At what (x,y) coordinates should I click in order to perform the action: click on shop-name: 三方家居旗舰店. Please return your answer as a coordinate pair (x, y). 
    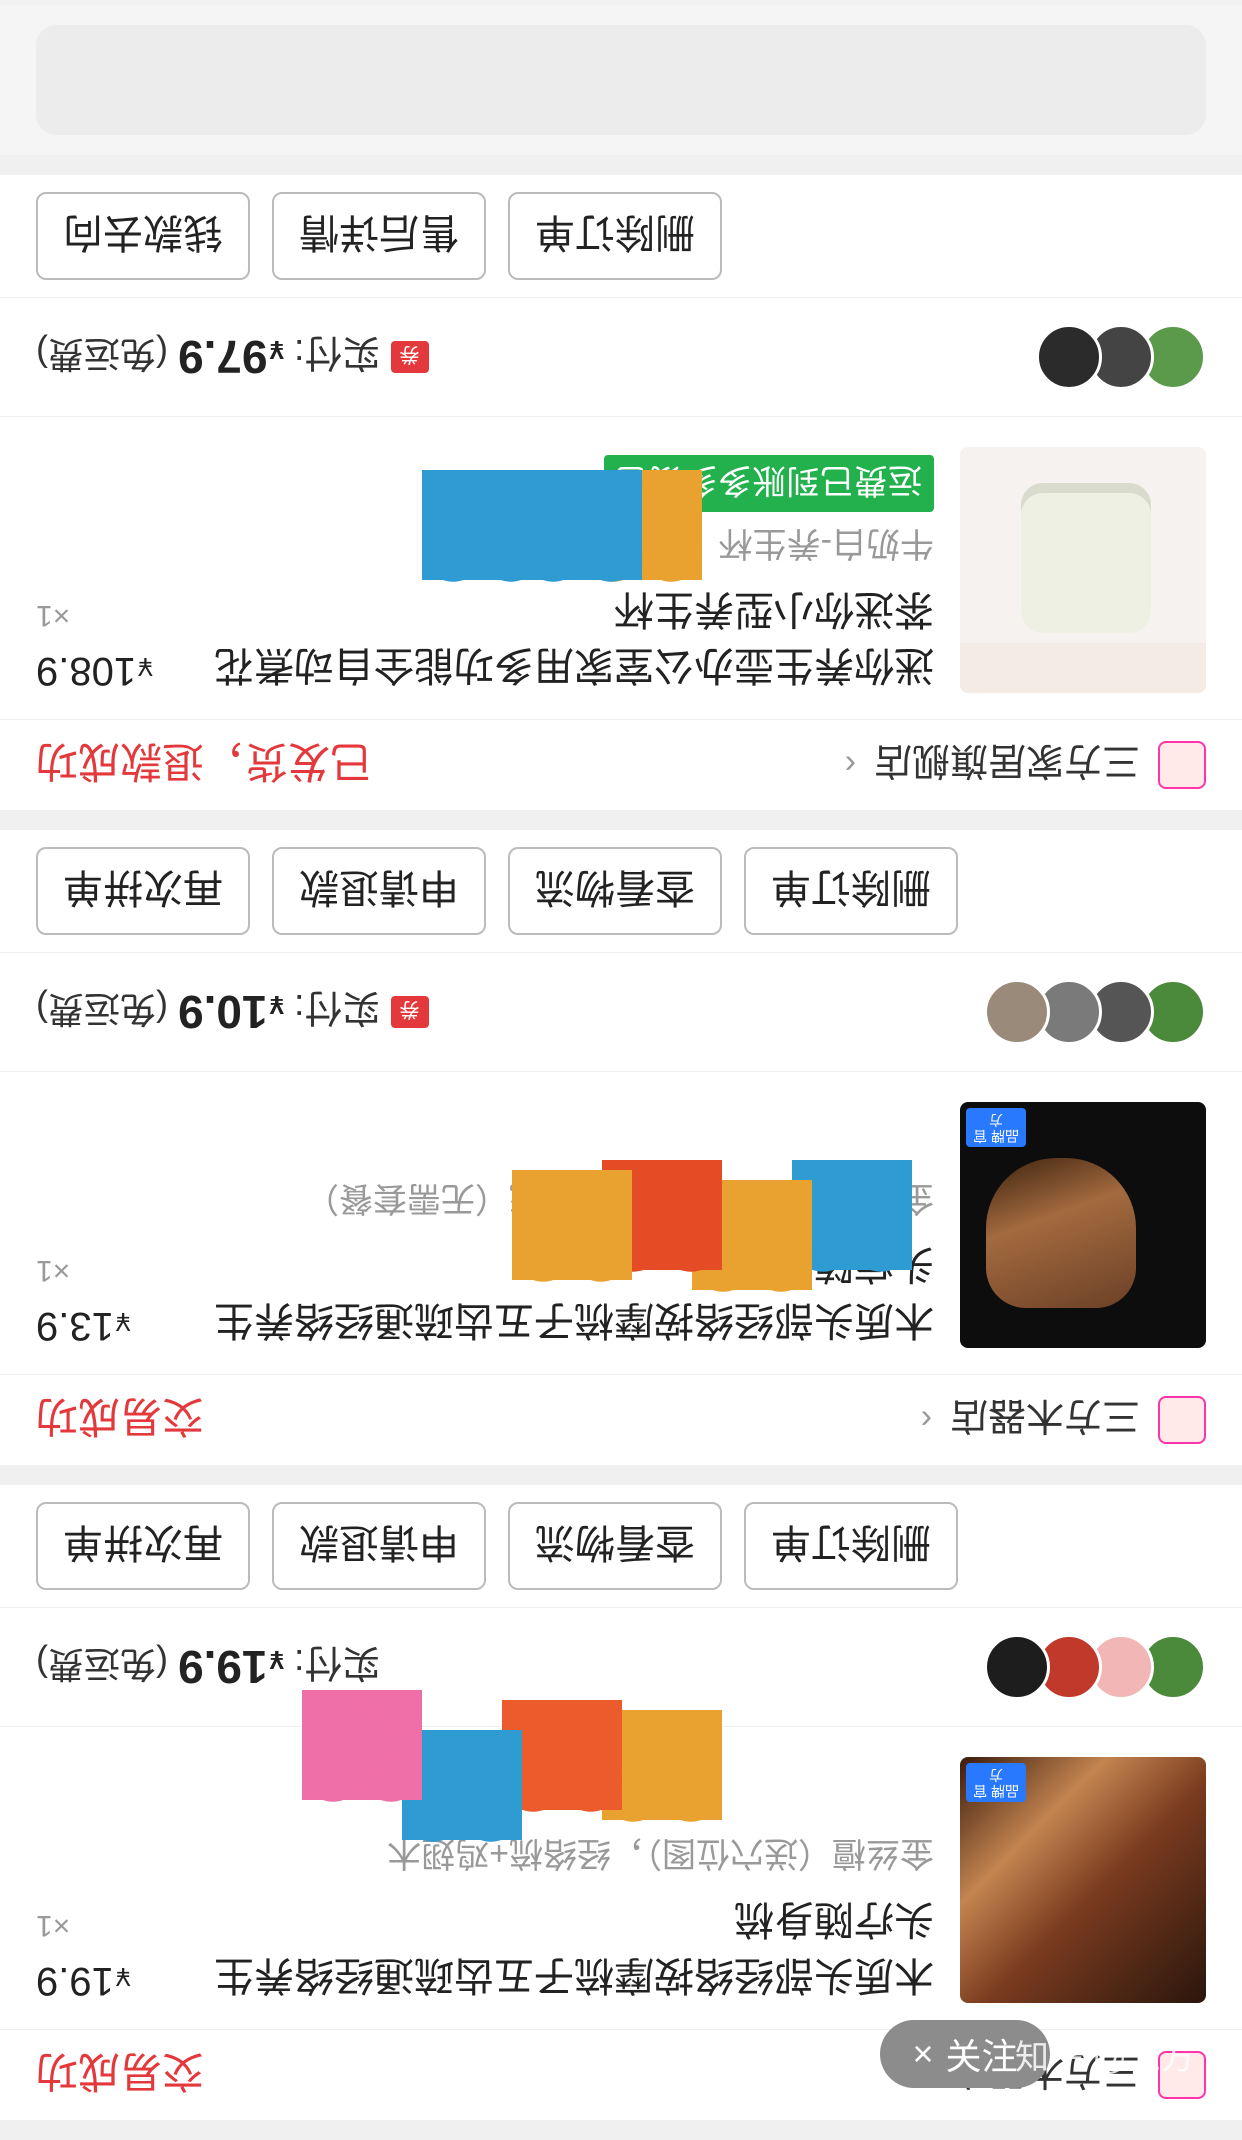
    Looking at the image, I should click on (1006, 760).